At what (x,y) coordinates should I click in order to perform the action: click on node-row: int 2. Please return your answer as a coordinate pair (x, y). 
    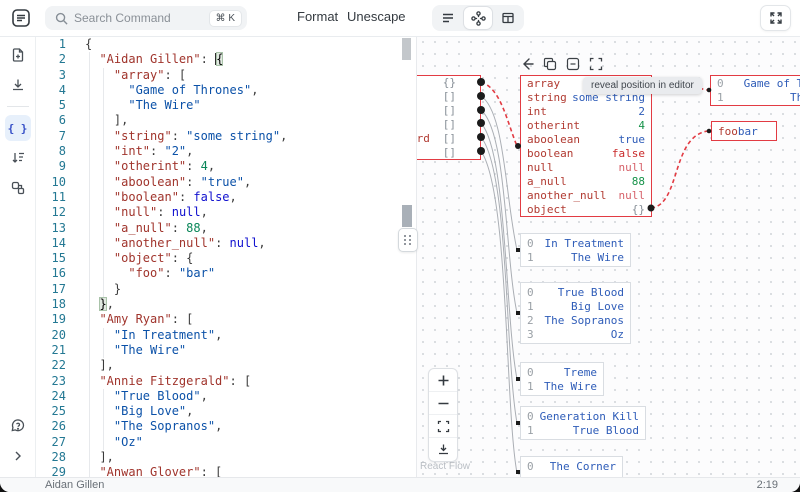
    Looking at the image, I should click on (586, 111).